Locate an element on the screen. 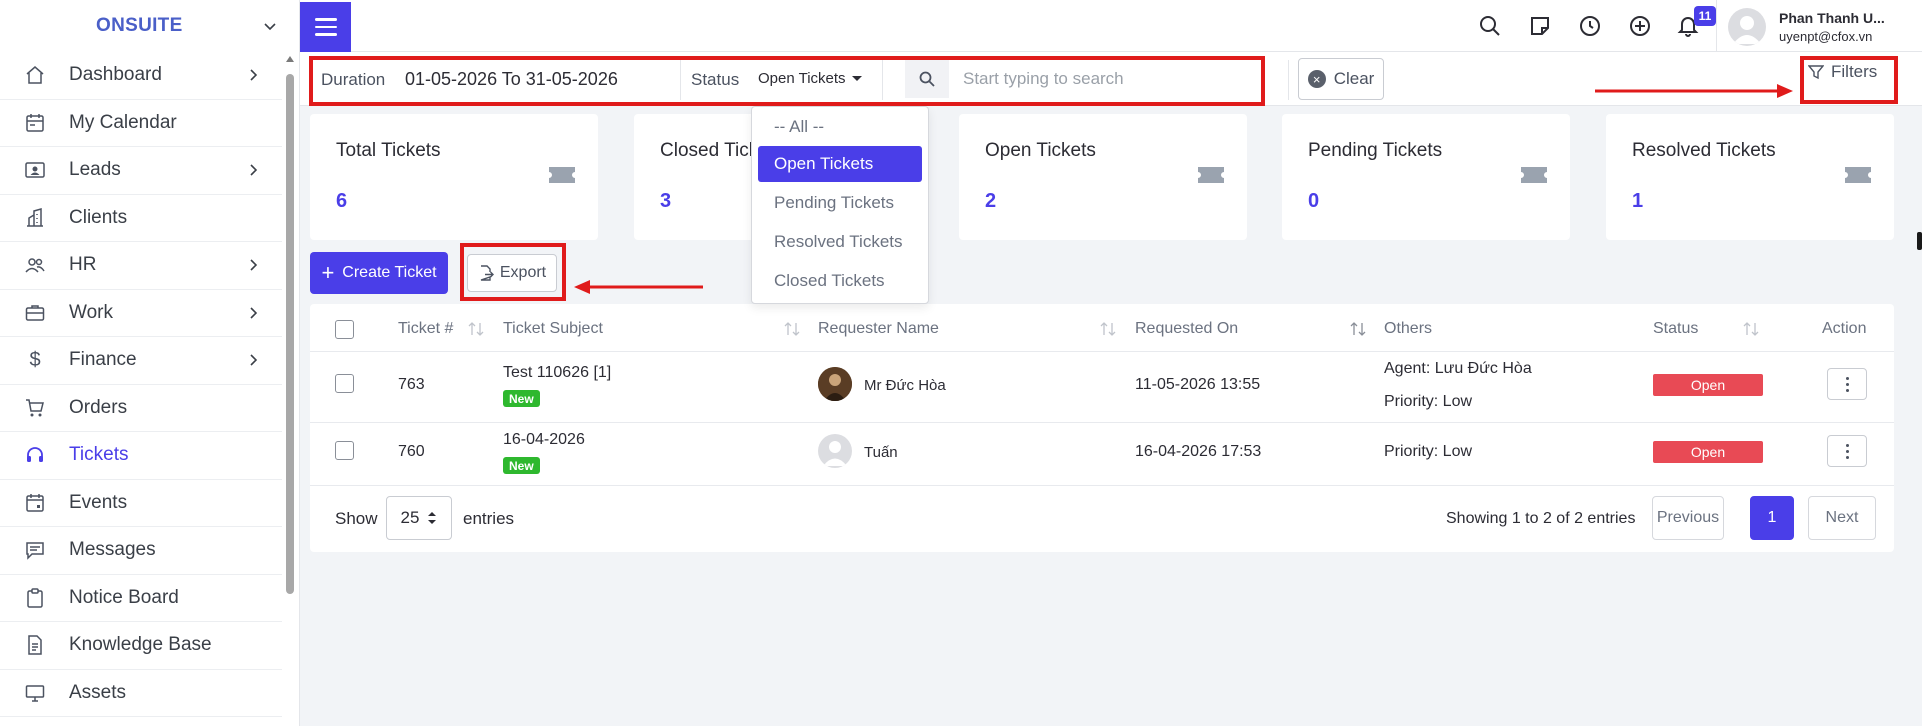 The image size is (1922, 726). sidebar-scroll-thumb is located at coordinates (290, 334).